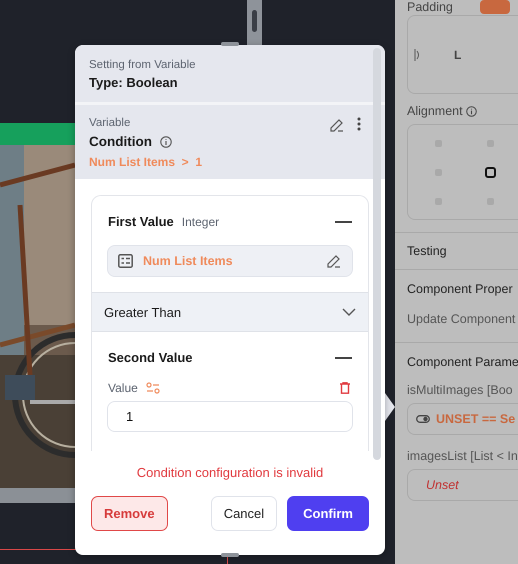 This screenshot has height=564, width=518. What do you see at coordinates (143, 65) in the screenshot?
I see `dialog-subtitle: Setting from Variable` at bounding box center [143, 65].